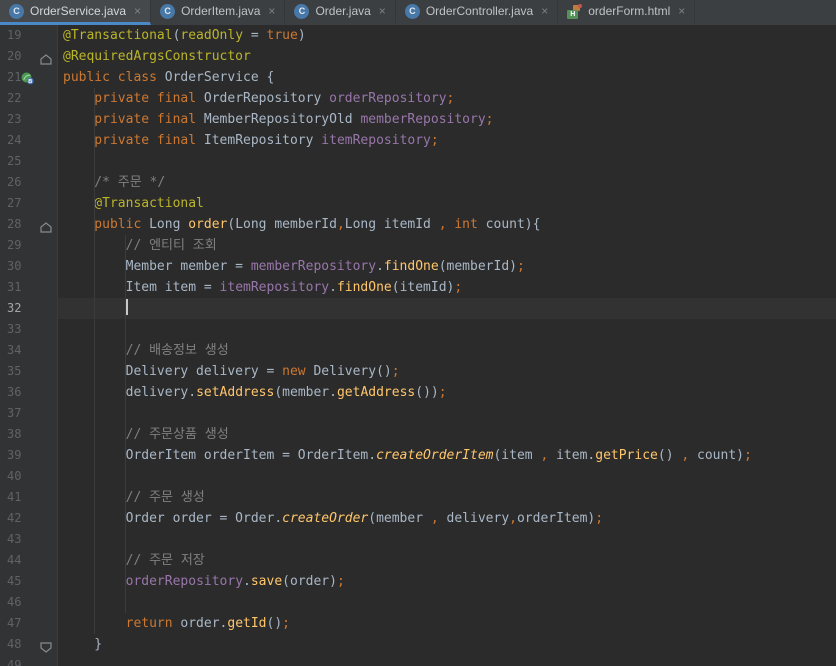 This screenshot has height=666, width=836. Describe the element at coordinates (447, 350) in the screenshot. I see `code-text: // 배송정보 생성` at that location.